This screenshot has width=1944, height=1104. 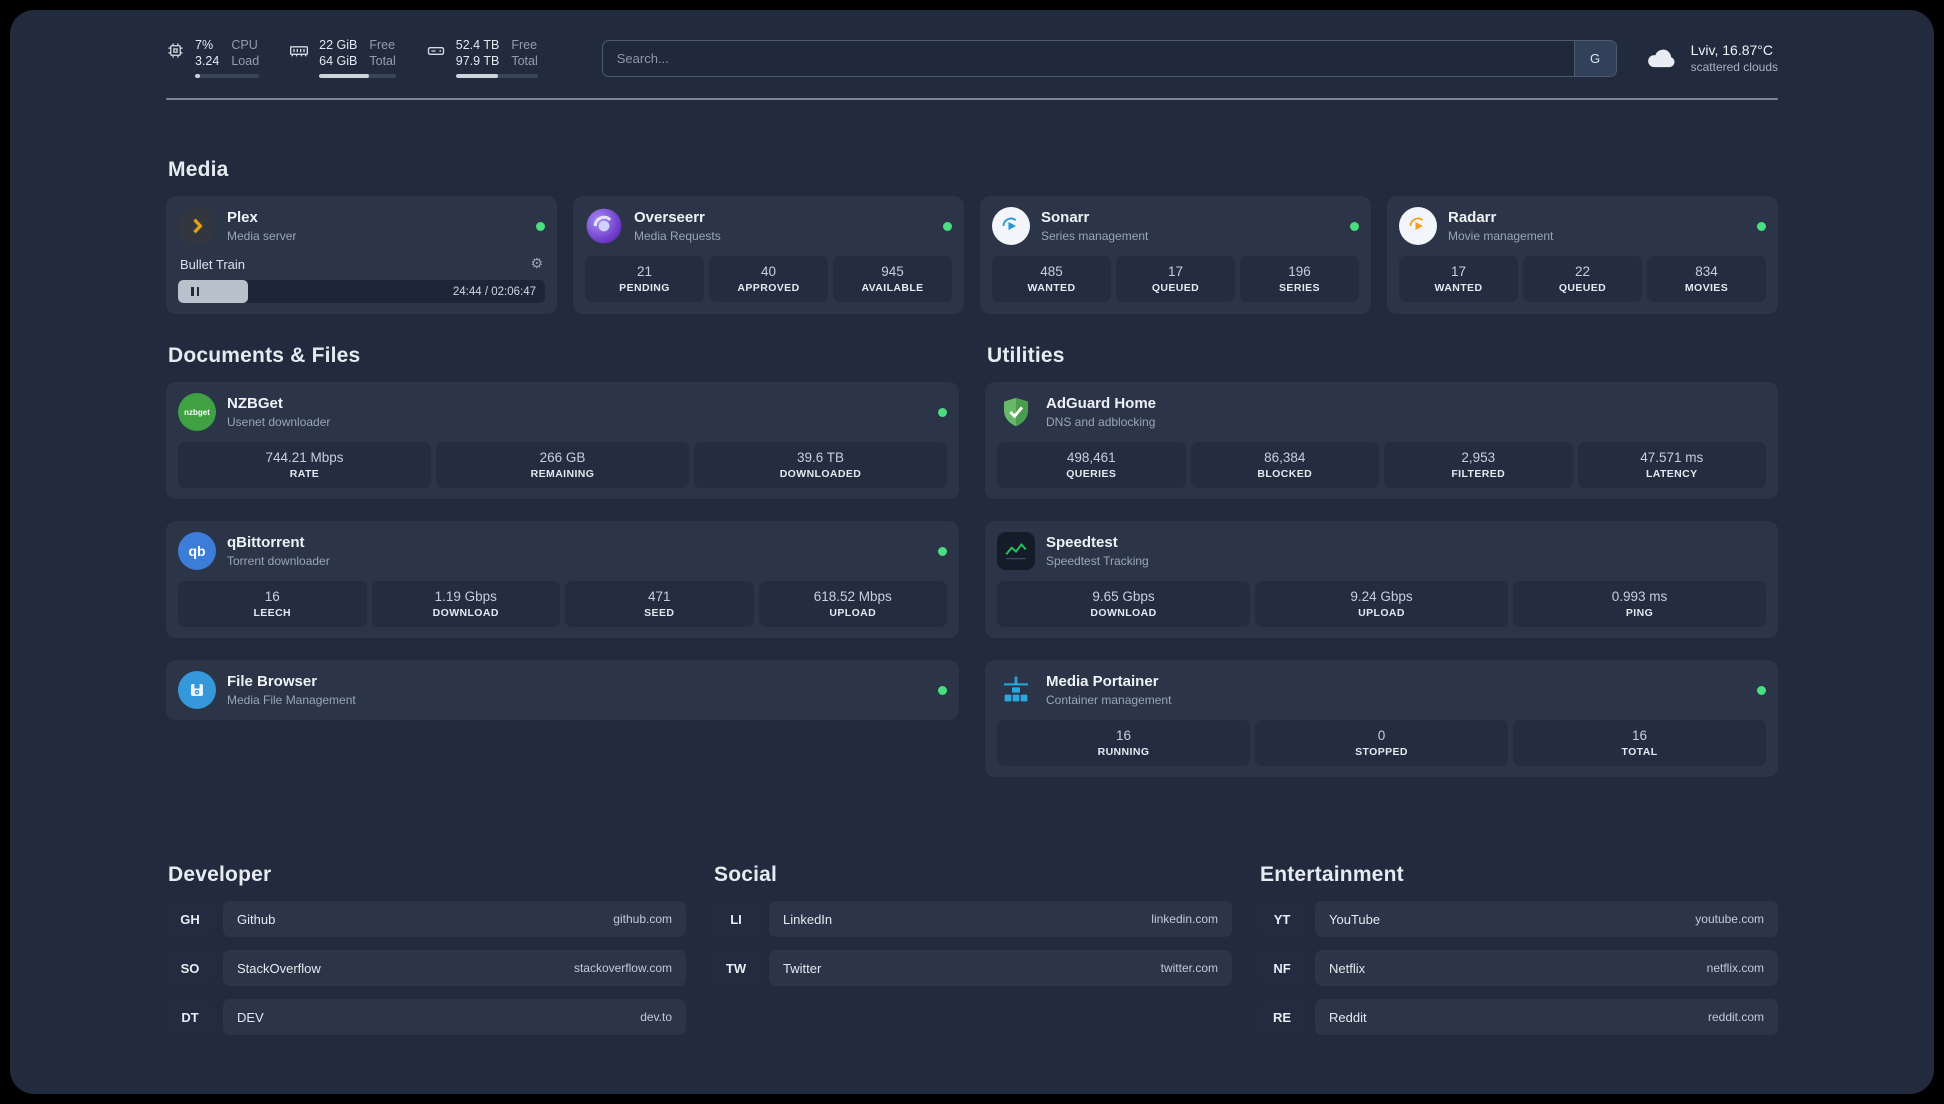 What do you see at coordinates (465, 604) in the screenshot?
I see `stat-tile: 1.19 Gbps DOWNLOAD` at bounding box center [465, 604].